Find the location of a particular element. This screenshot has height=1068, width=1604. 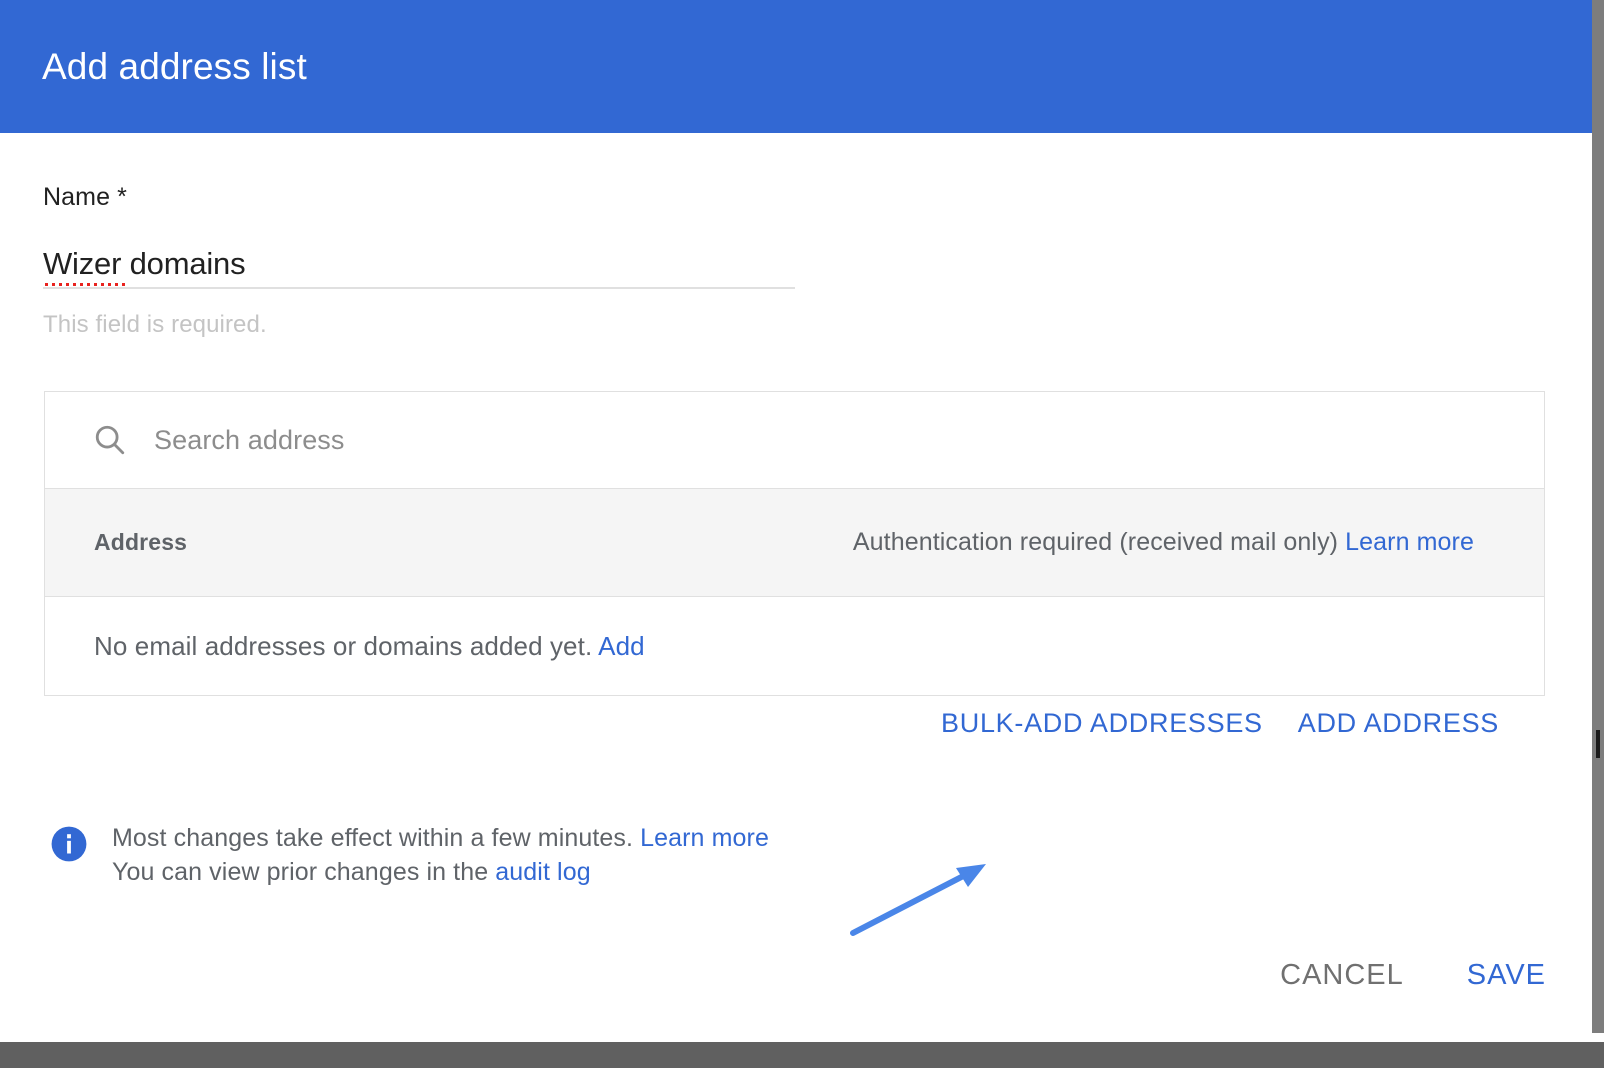

info-note-line-2-text: You can view prior changes in the is located at coordinates (300, 872).